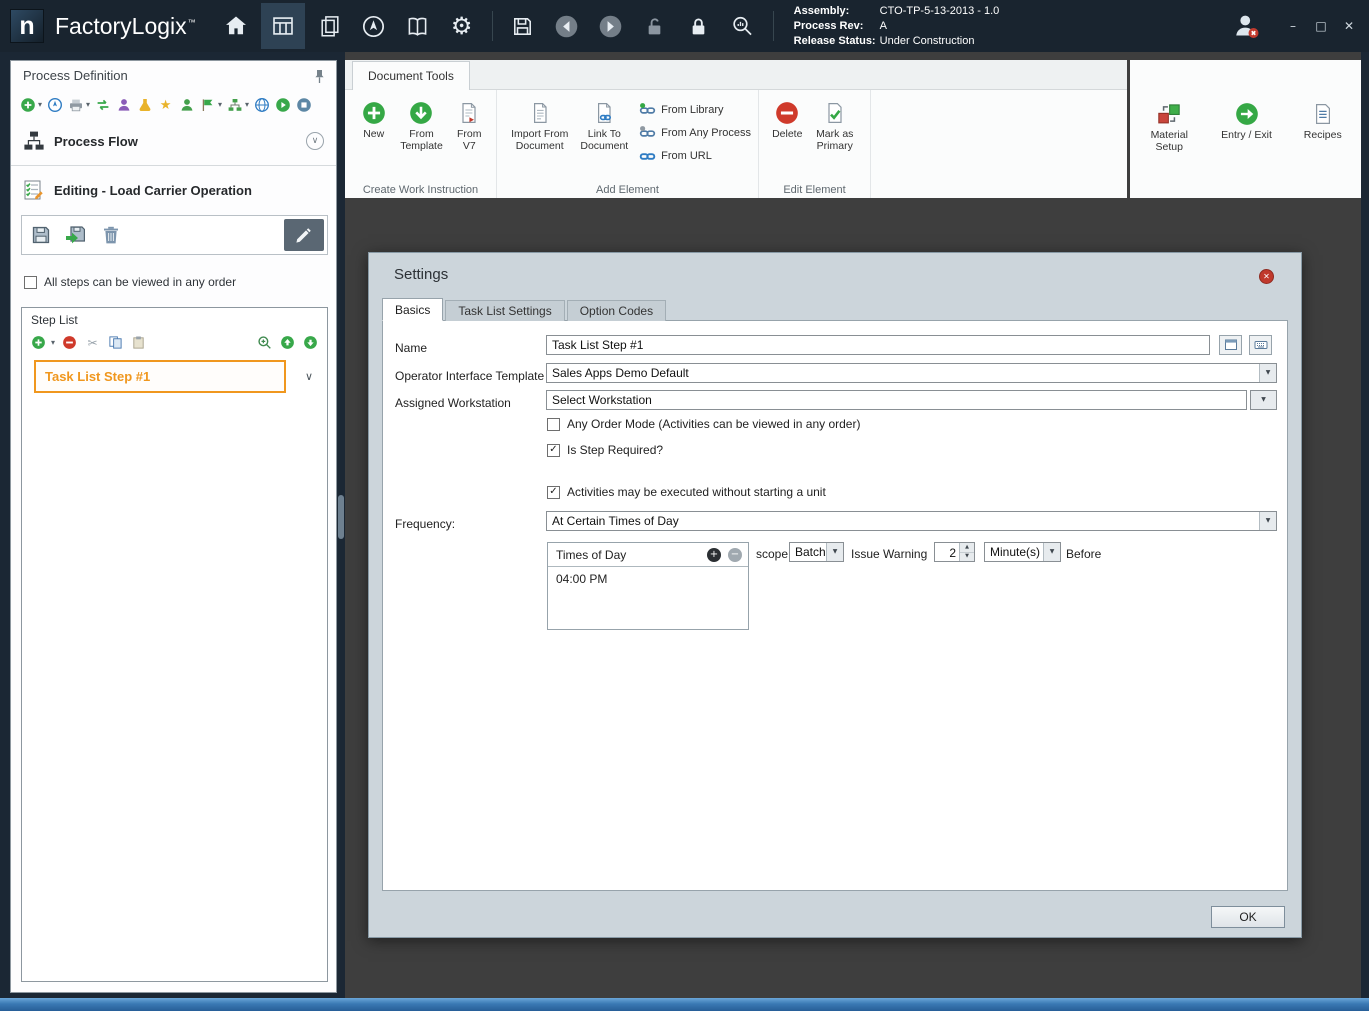 Image resolution: width=1369 pixels, height=1011 pixels. I want to click on add-step-icon, so click(38, 342).